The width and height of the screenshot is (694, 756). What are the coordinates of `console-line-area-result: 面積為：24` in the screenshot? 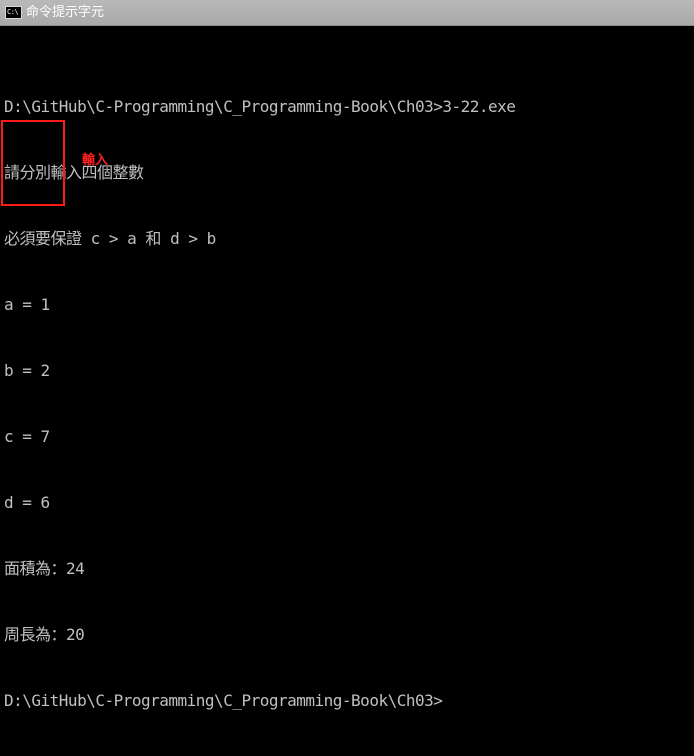 It's located at (44, 568).